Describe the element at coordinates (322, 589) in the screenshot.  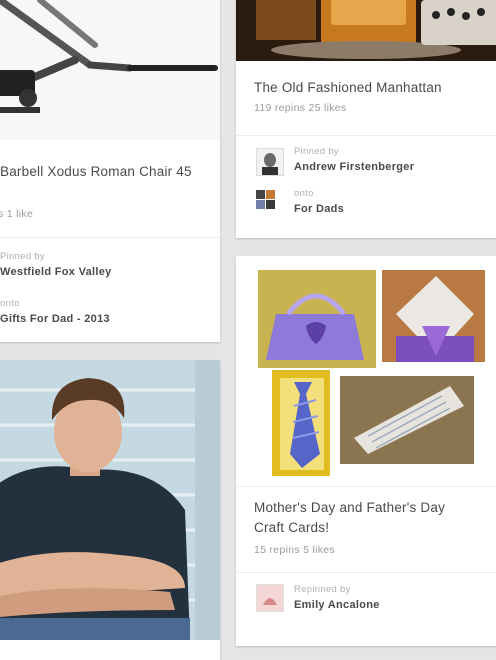
I see `repinned-by-label: Repinned by` at that location.